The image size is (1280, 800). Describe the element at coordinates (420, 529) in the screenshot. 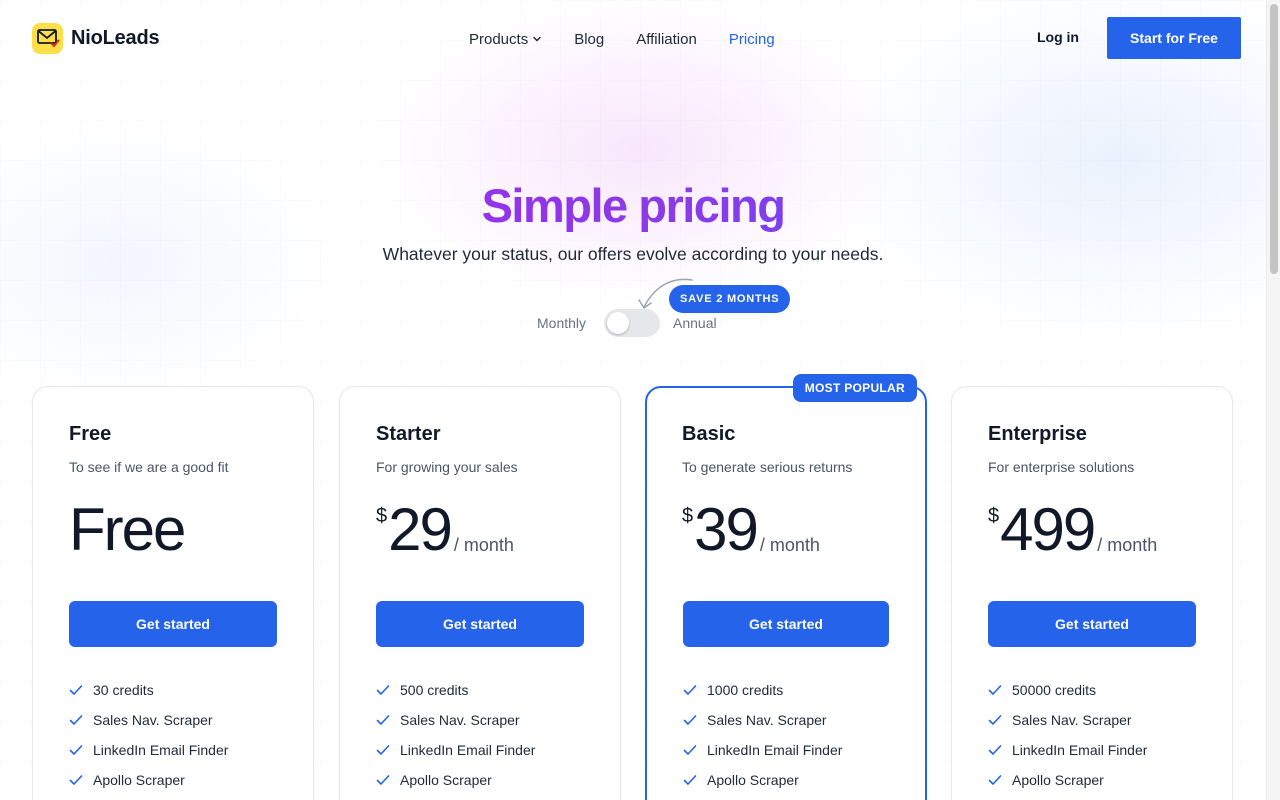

I see `price-amount: 29` at that location.